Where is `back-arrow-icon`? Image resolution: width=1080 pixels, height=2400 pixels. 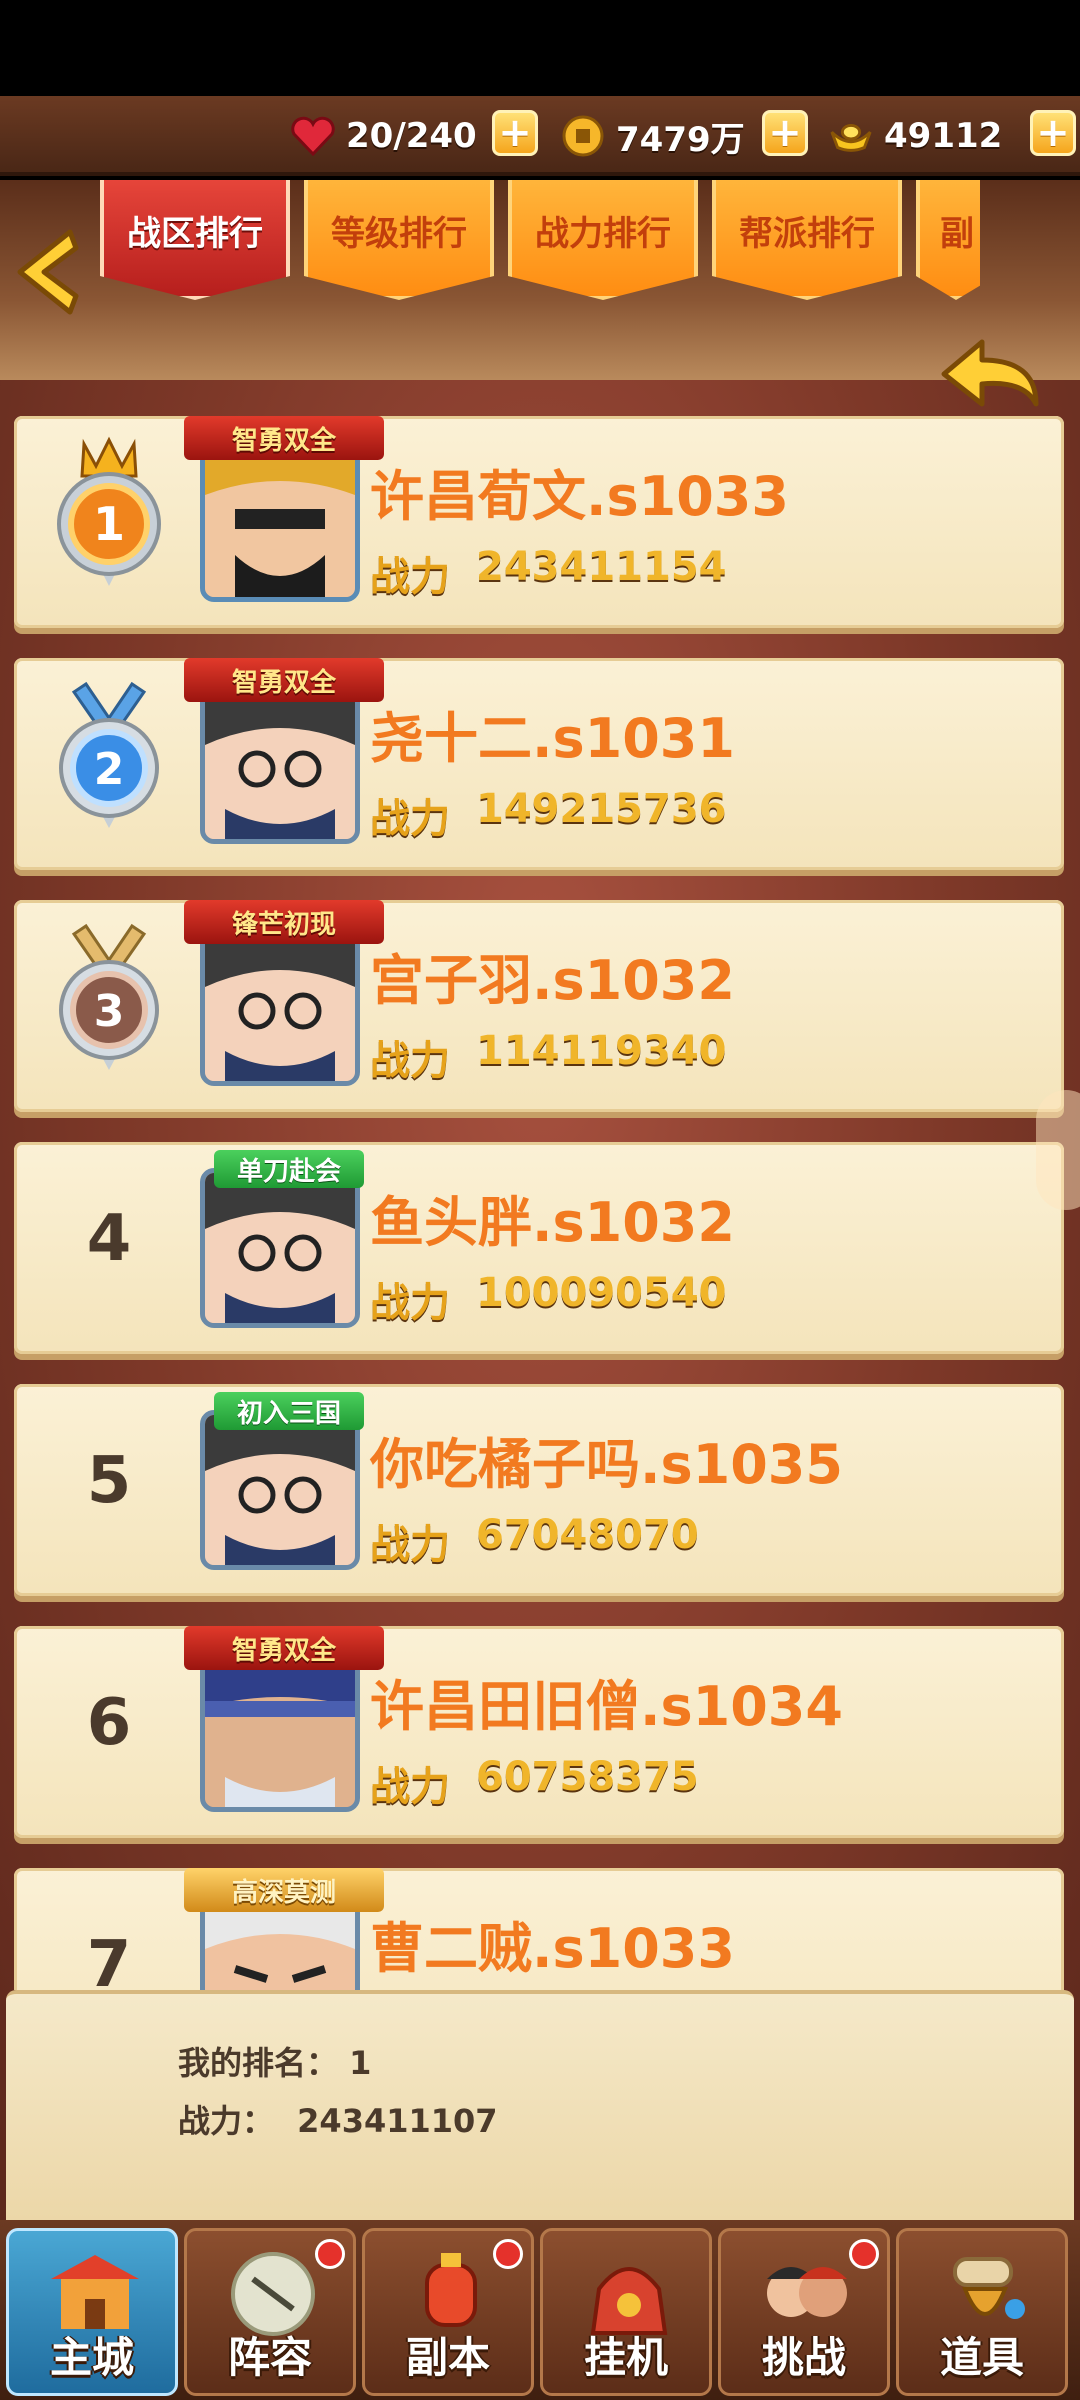 back-arrow-icon is located at coordinates (50, 272).